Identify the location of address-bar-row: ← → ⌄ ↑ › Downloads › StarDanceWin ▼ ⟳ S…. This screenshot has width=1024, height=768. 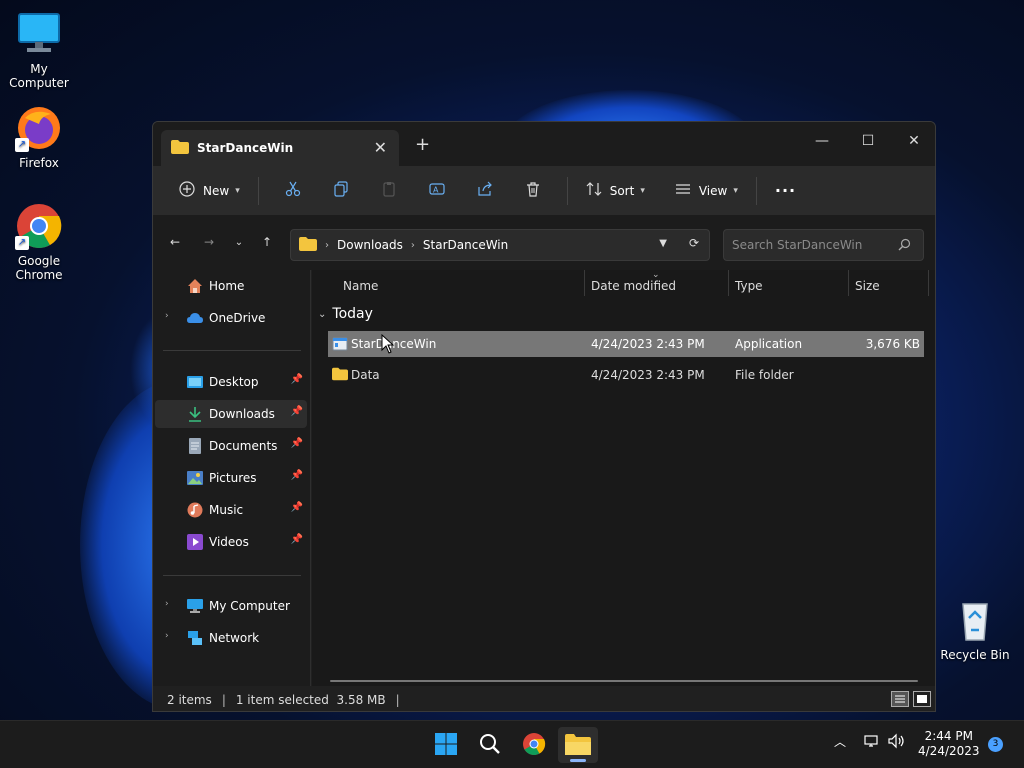
(544, 243).